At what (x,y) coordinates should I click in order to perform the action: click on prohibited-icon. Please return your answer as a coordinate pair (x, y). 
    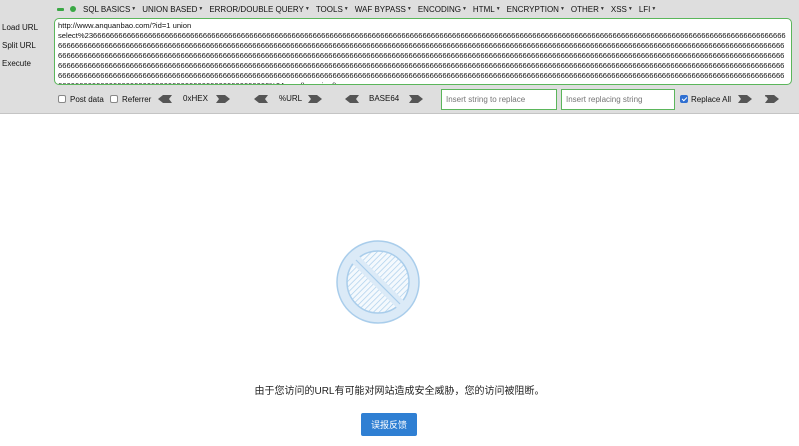
    Looking at the image, I should click on (378, 282).